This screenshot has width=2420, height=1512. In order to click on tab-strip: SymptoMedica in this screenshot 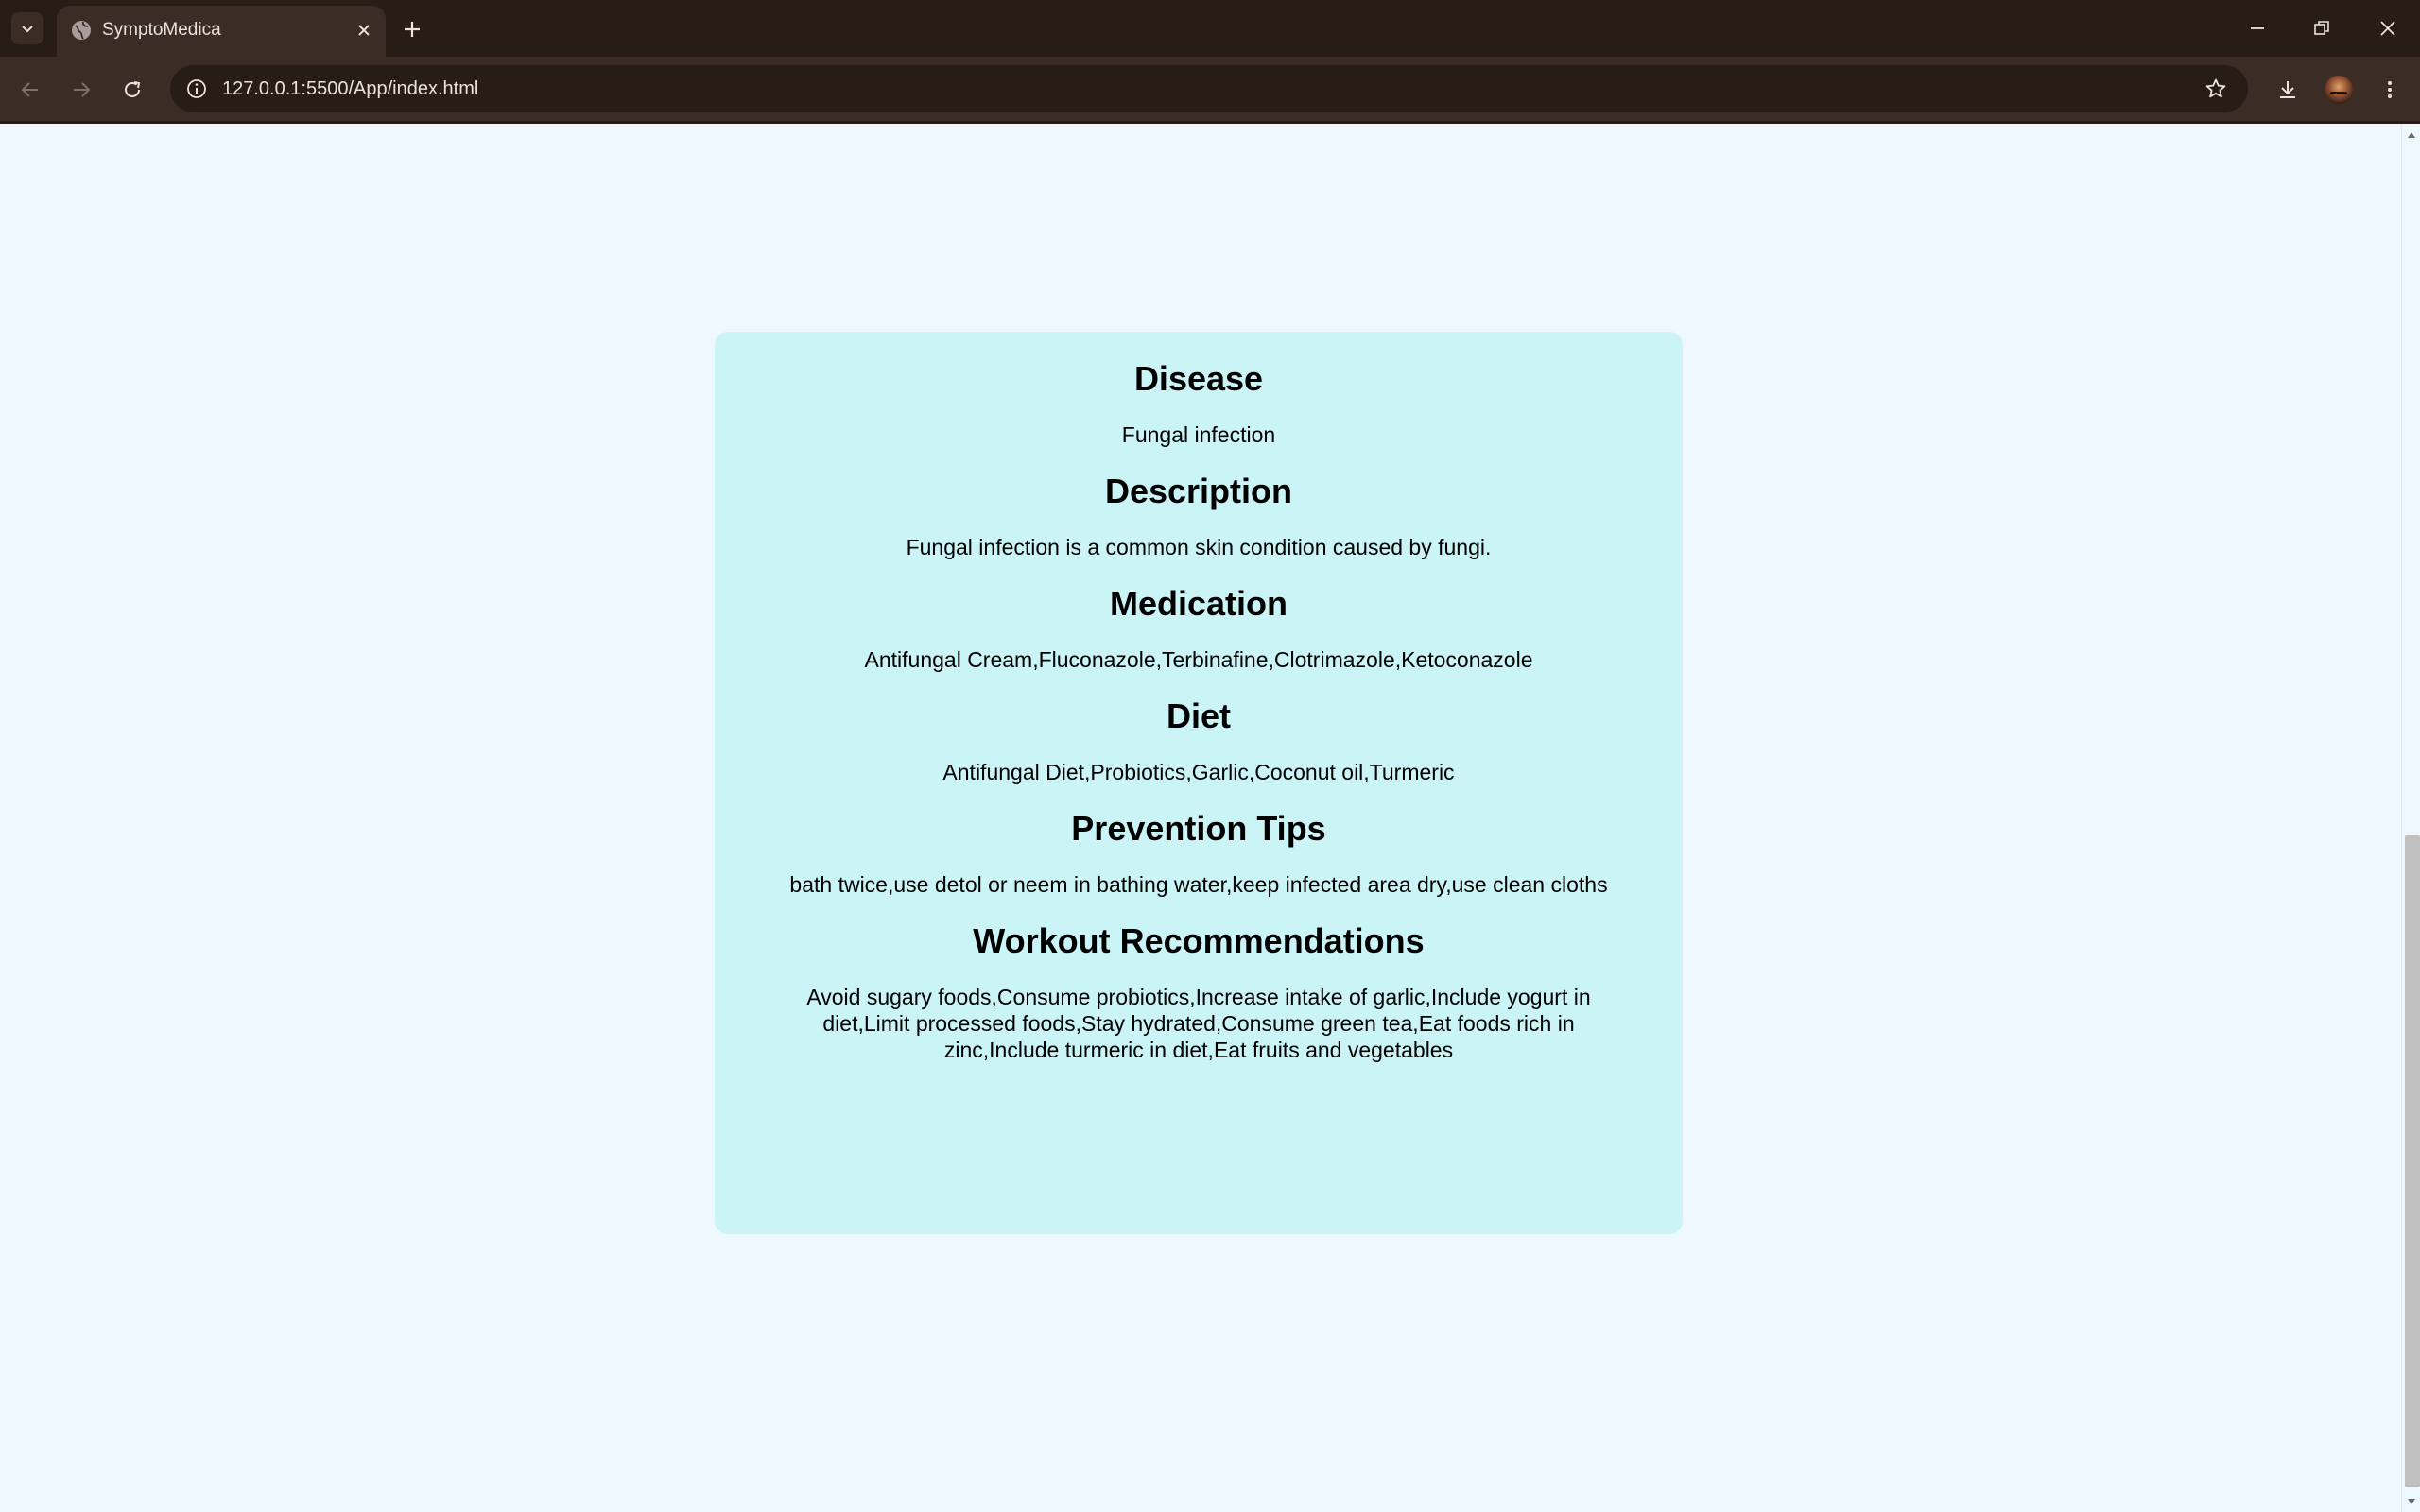, I will do `click(1210, 28)`.